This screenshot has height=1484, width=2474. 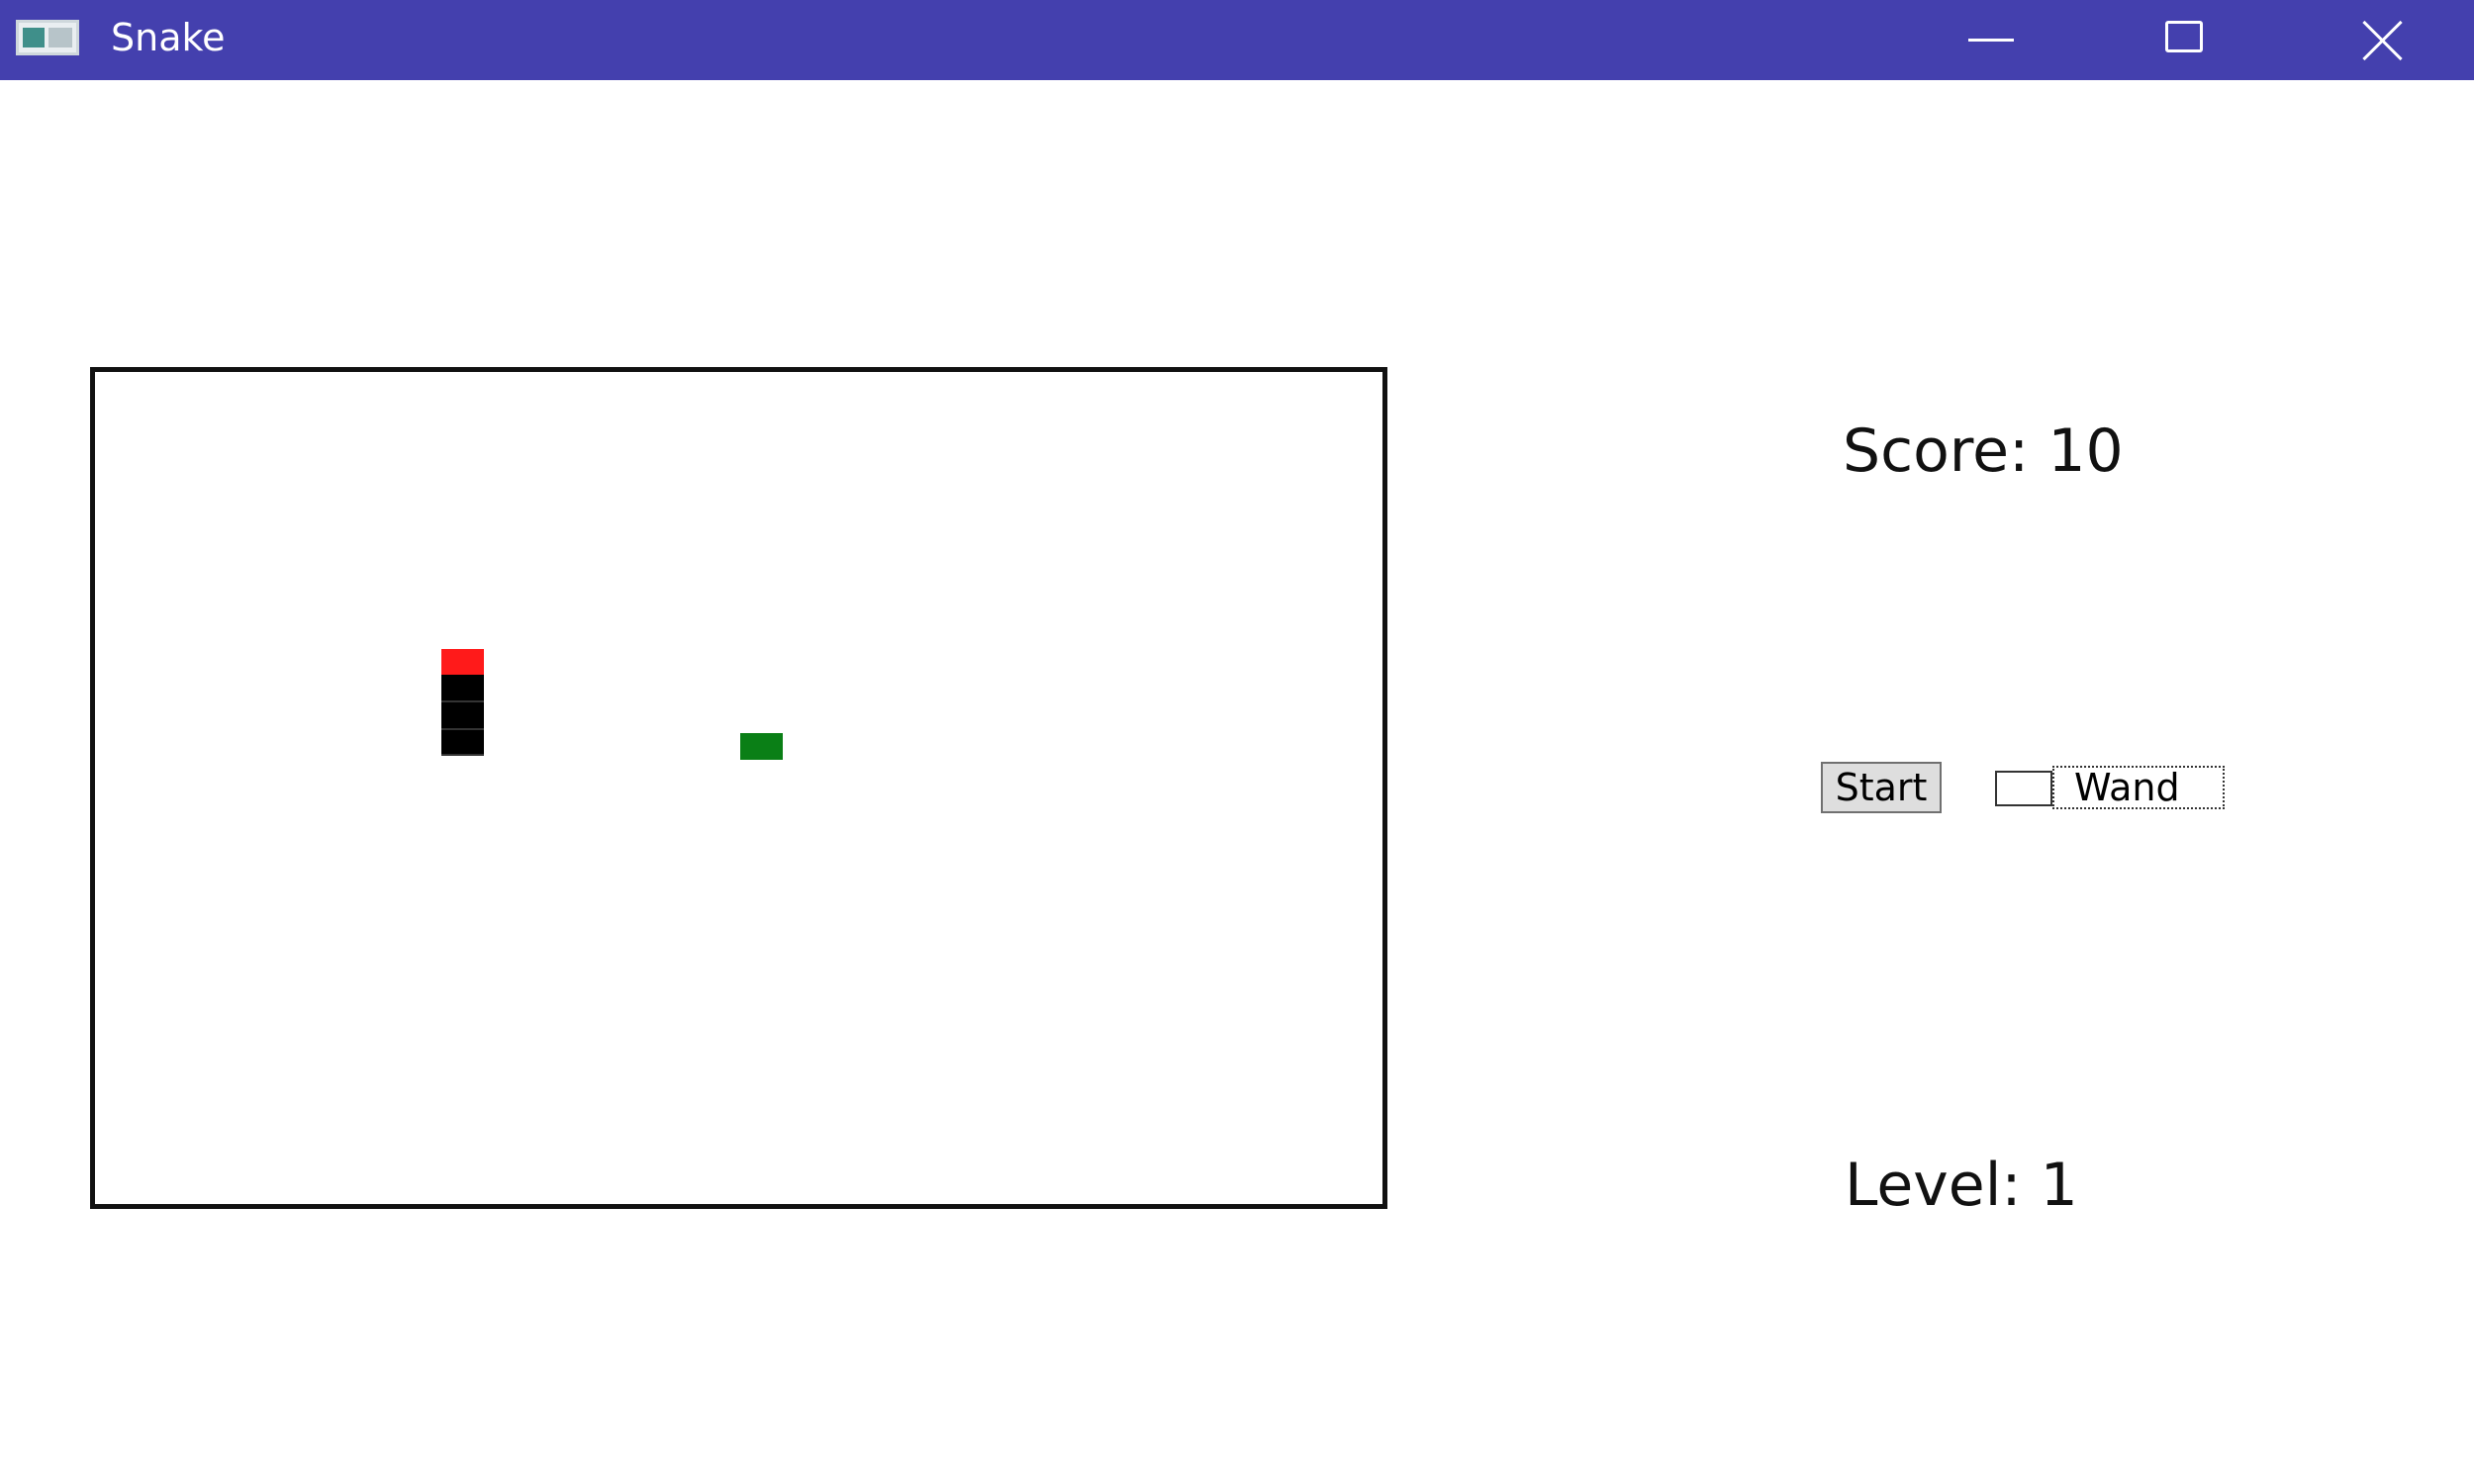 What do you see at coordinates (1962, 1185) in the screenshot?
I see `level-label: Level: 1` at bounding box center [1962, 1185].